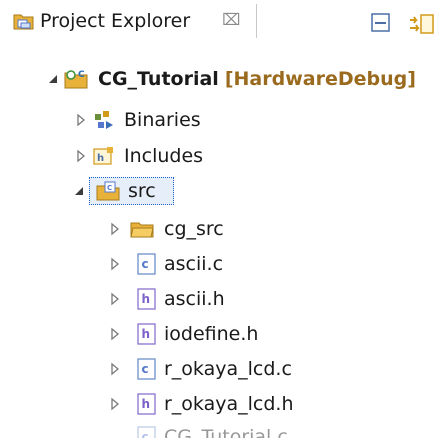  I want to click on folder-label: cg_src, so click(194, 229).